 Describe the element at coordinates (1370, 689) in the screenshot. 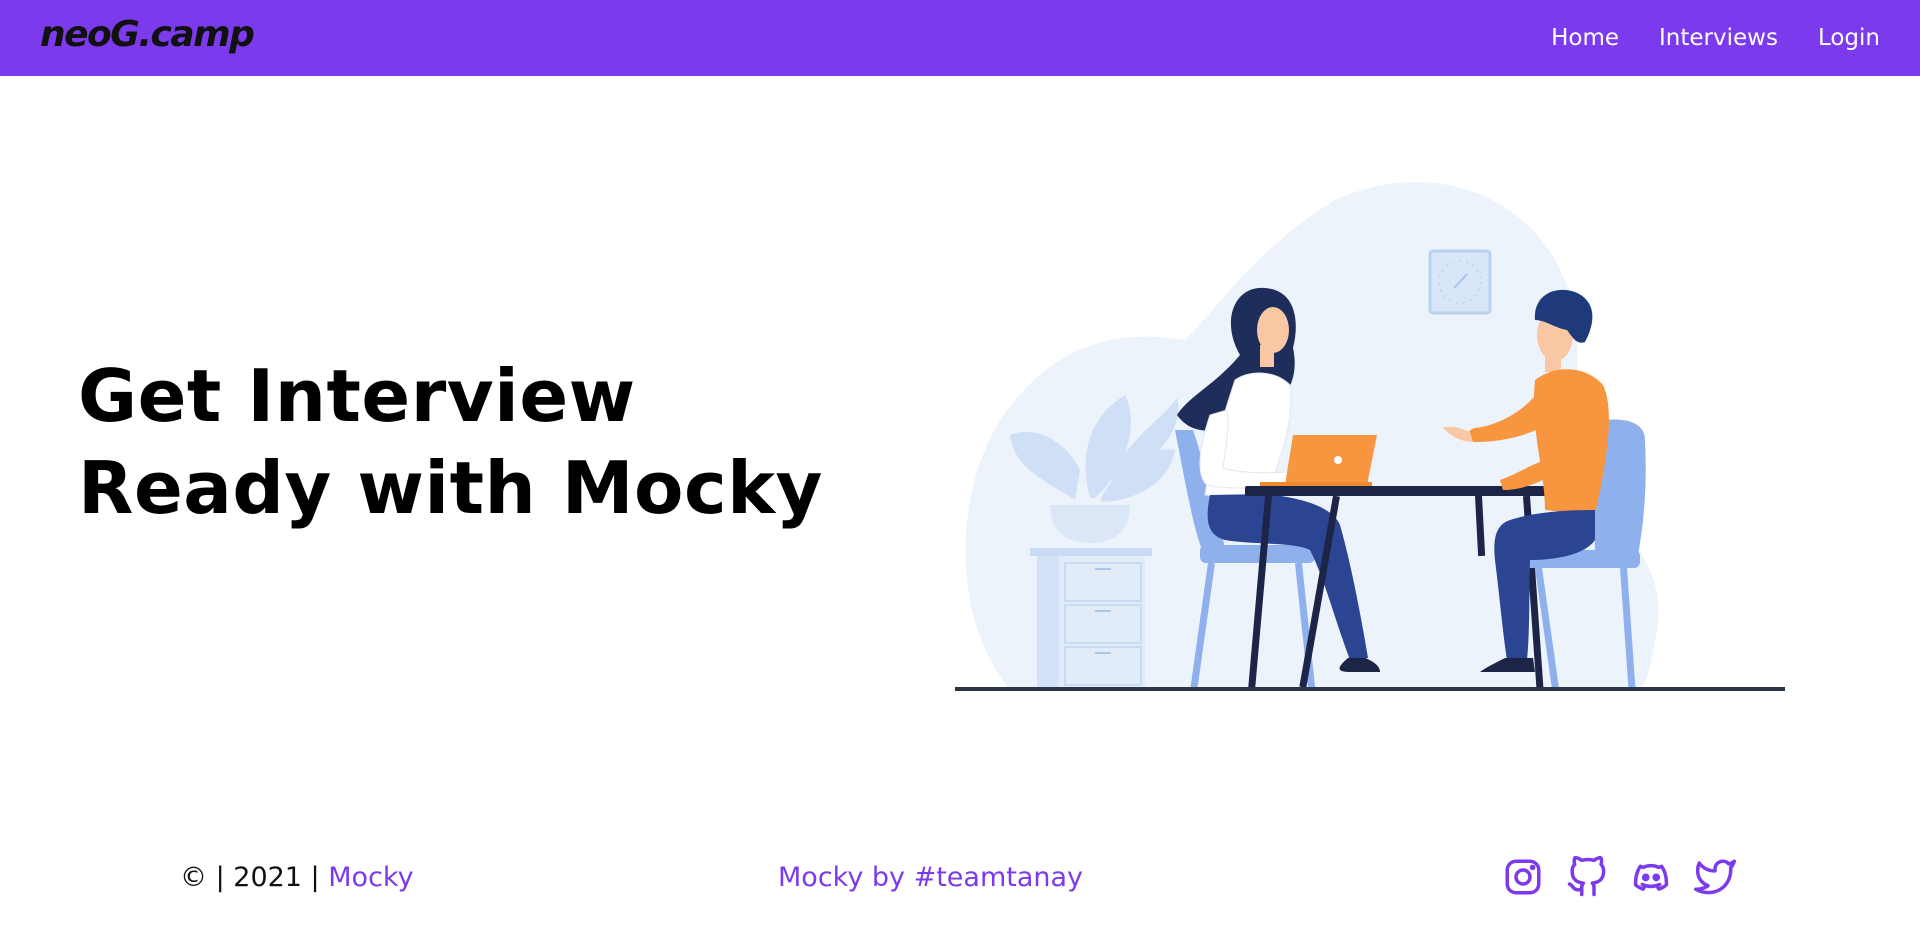

I see `floor-line` at that location.